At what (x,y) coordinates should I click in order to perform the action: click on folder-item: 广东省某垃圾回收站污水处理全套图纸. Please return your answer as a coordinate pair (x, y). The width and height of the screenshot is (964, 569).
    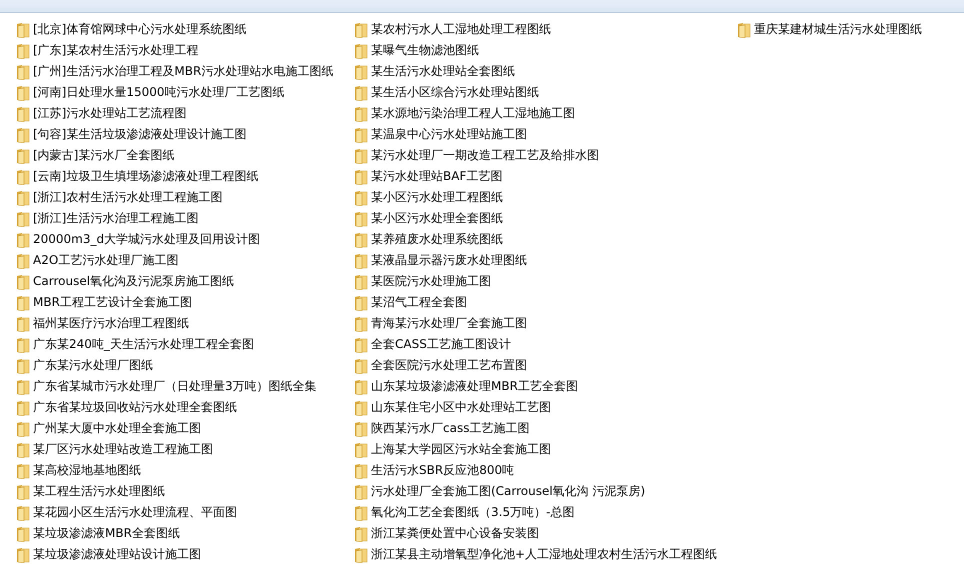
    Looking at the image, I should click on (126, 407).